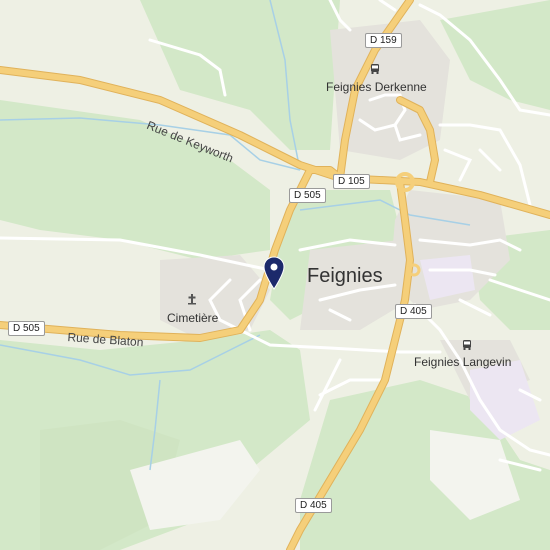  I want to click on road-shield-d505-center: D 505, so click(307, 195).